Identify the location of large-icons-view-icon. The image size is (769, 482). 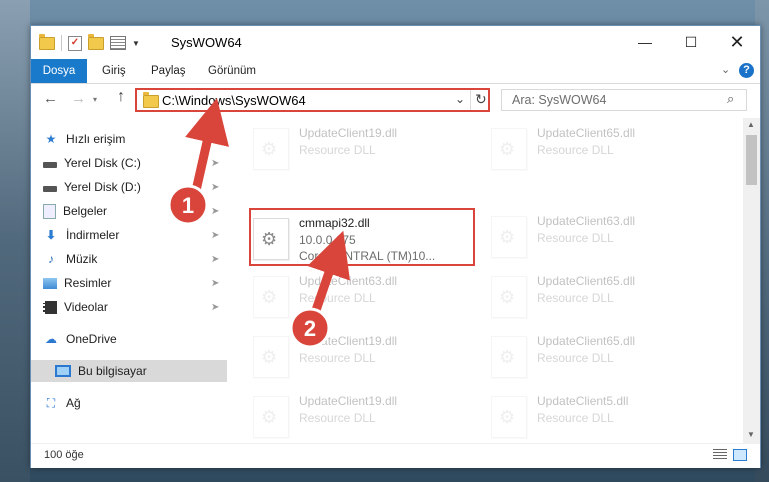
(740, 455).